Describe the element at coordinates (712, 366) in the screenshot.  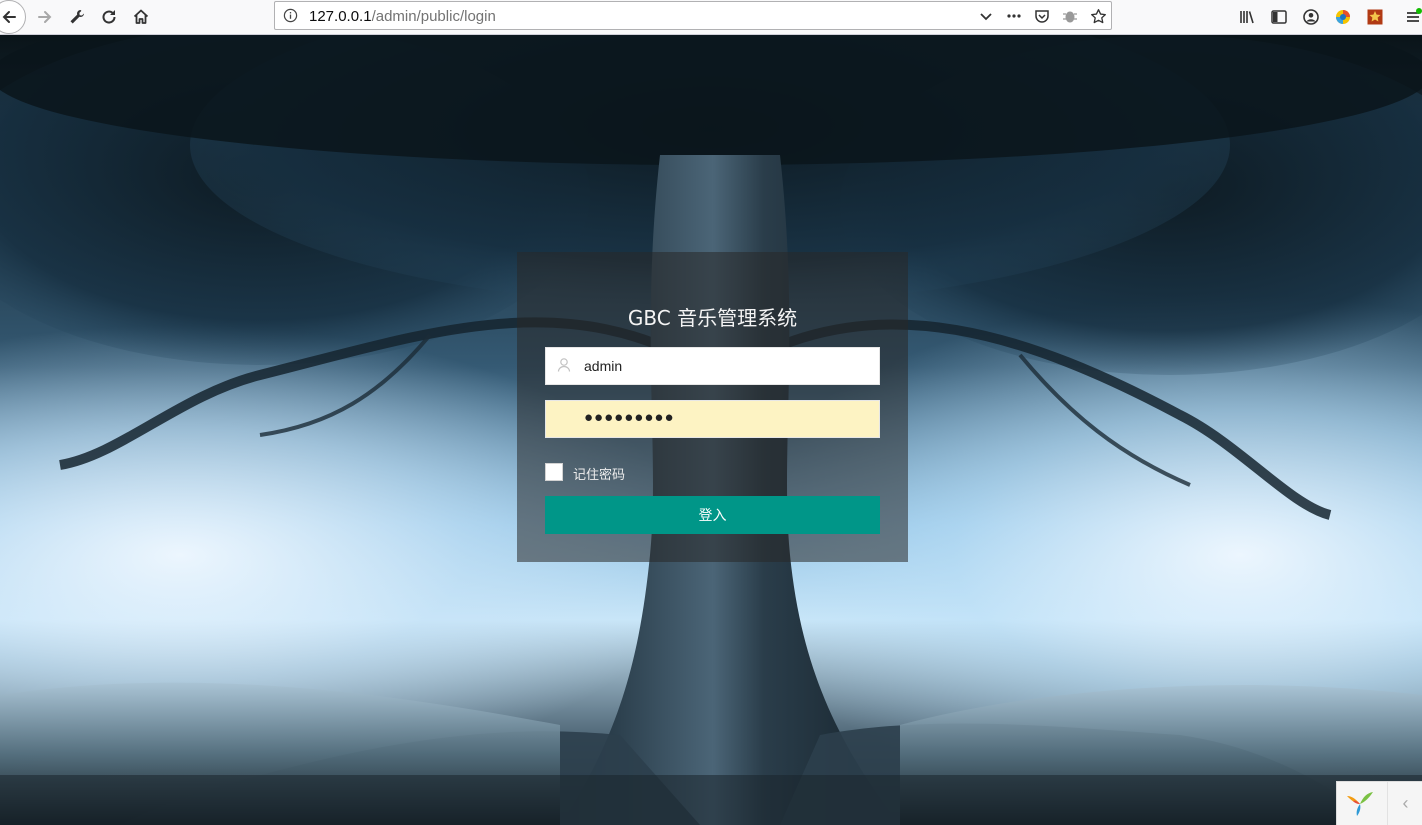
I see `username-input: admin` at that location.